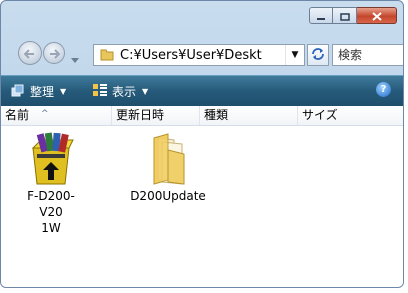 The width and height of the screenshot is (408, 293). I want to click on maximize-button, so click(345, 15).